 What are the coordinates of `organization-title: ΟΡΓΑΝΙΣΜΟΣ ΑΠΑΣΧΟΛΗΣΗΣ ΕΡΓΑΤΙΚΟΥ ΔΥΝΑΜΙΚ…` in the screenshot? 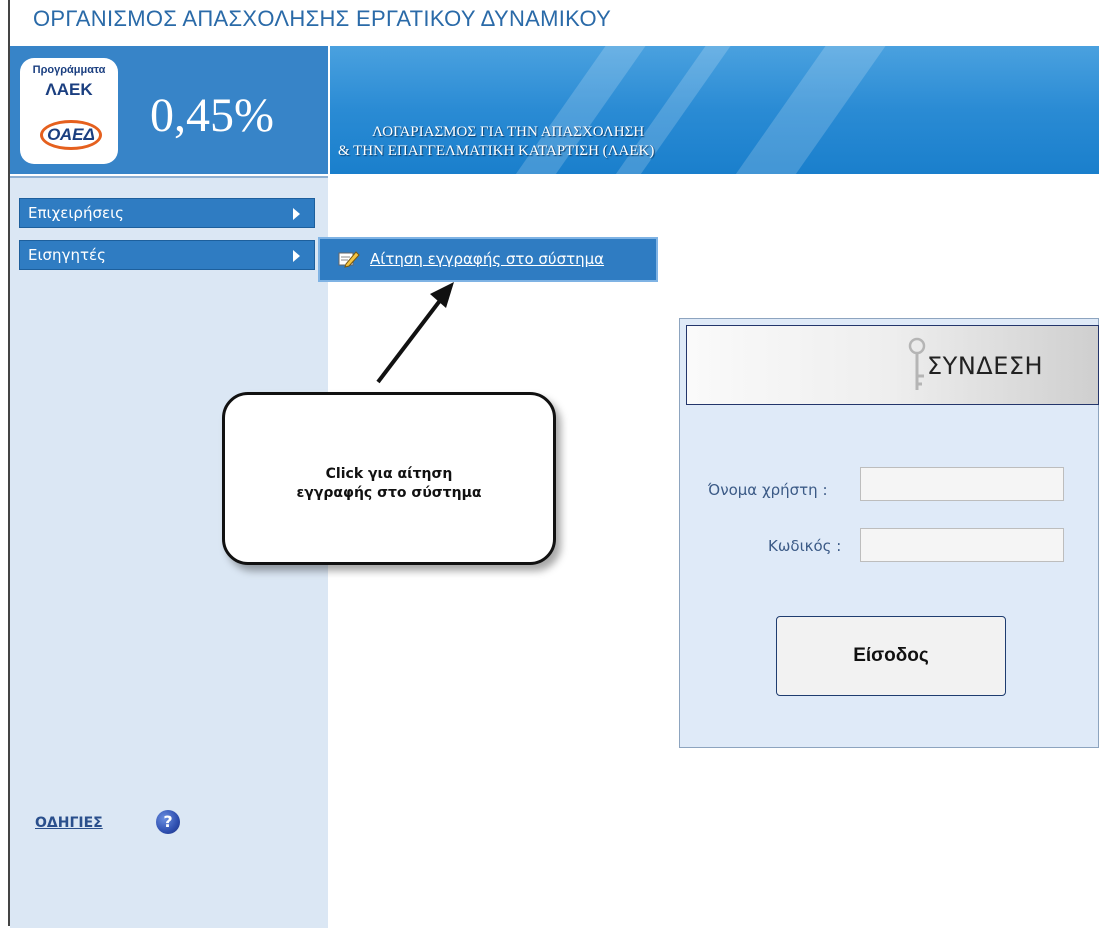 It's located at (322, 18).